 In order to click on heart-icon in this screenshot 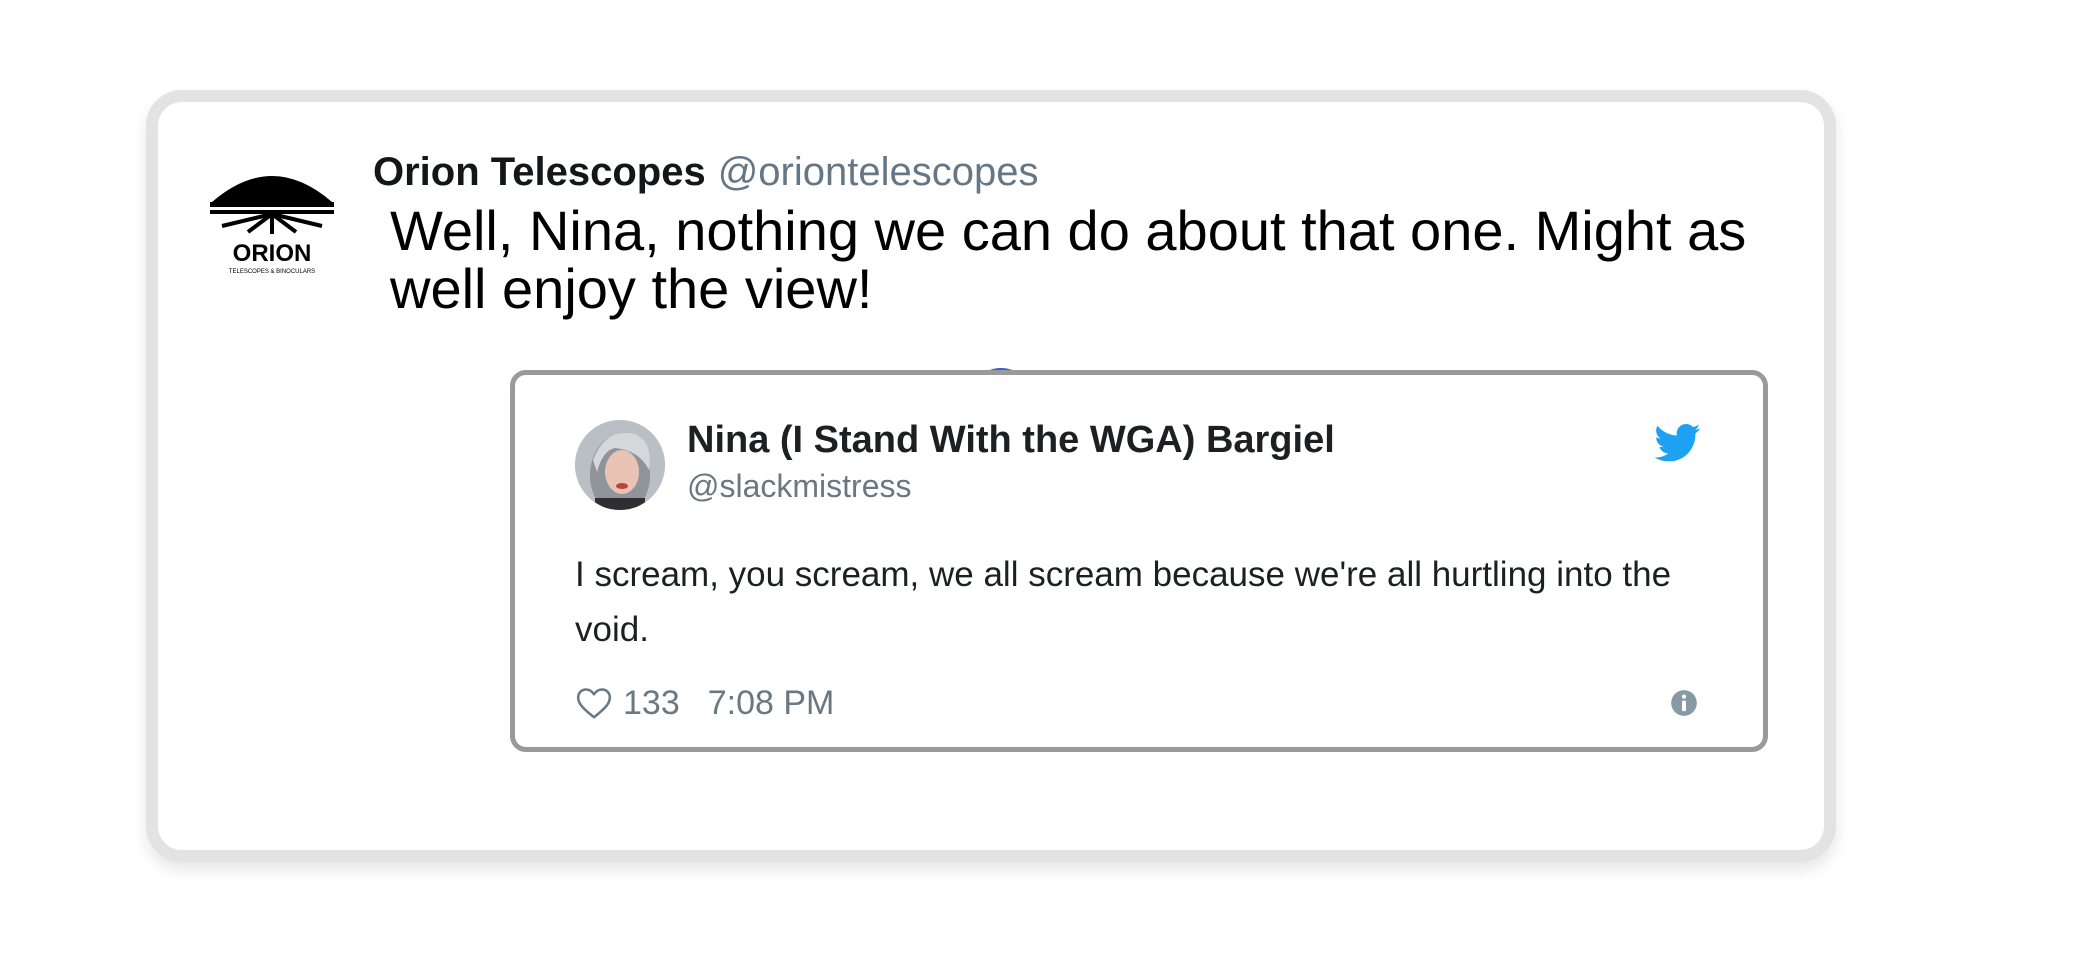, I will do `click(594, 703)`.